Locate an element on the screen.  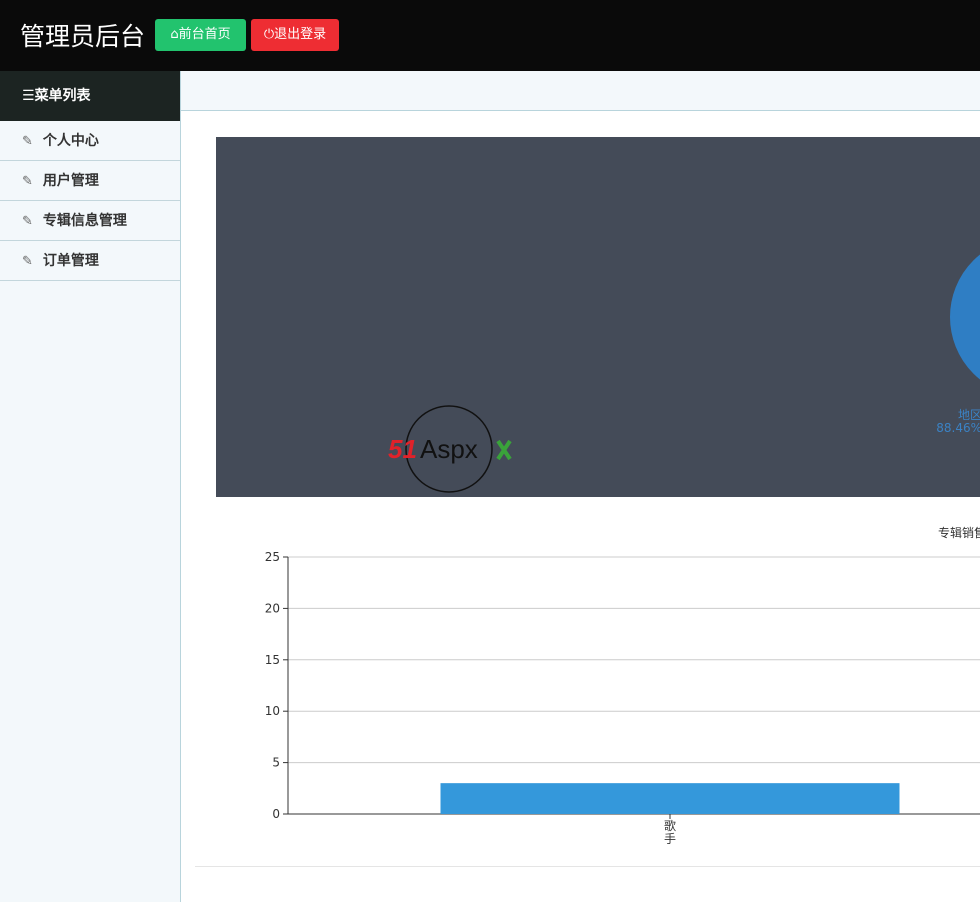
sidebar-item-profile: ✎ 个人中心 is located at coordinates (90, 141).